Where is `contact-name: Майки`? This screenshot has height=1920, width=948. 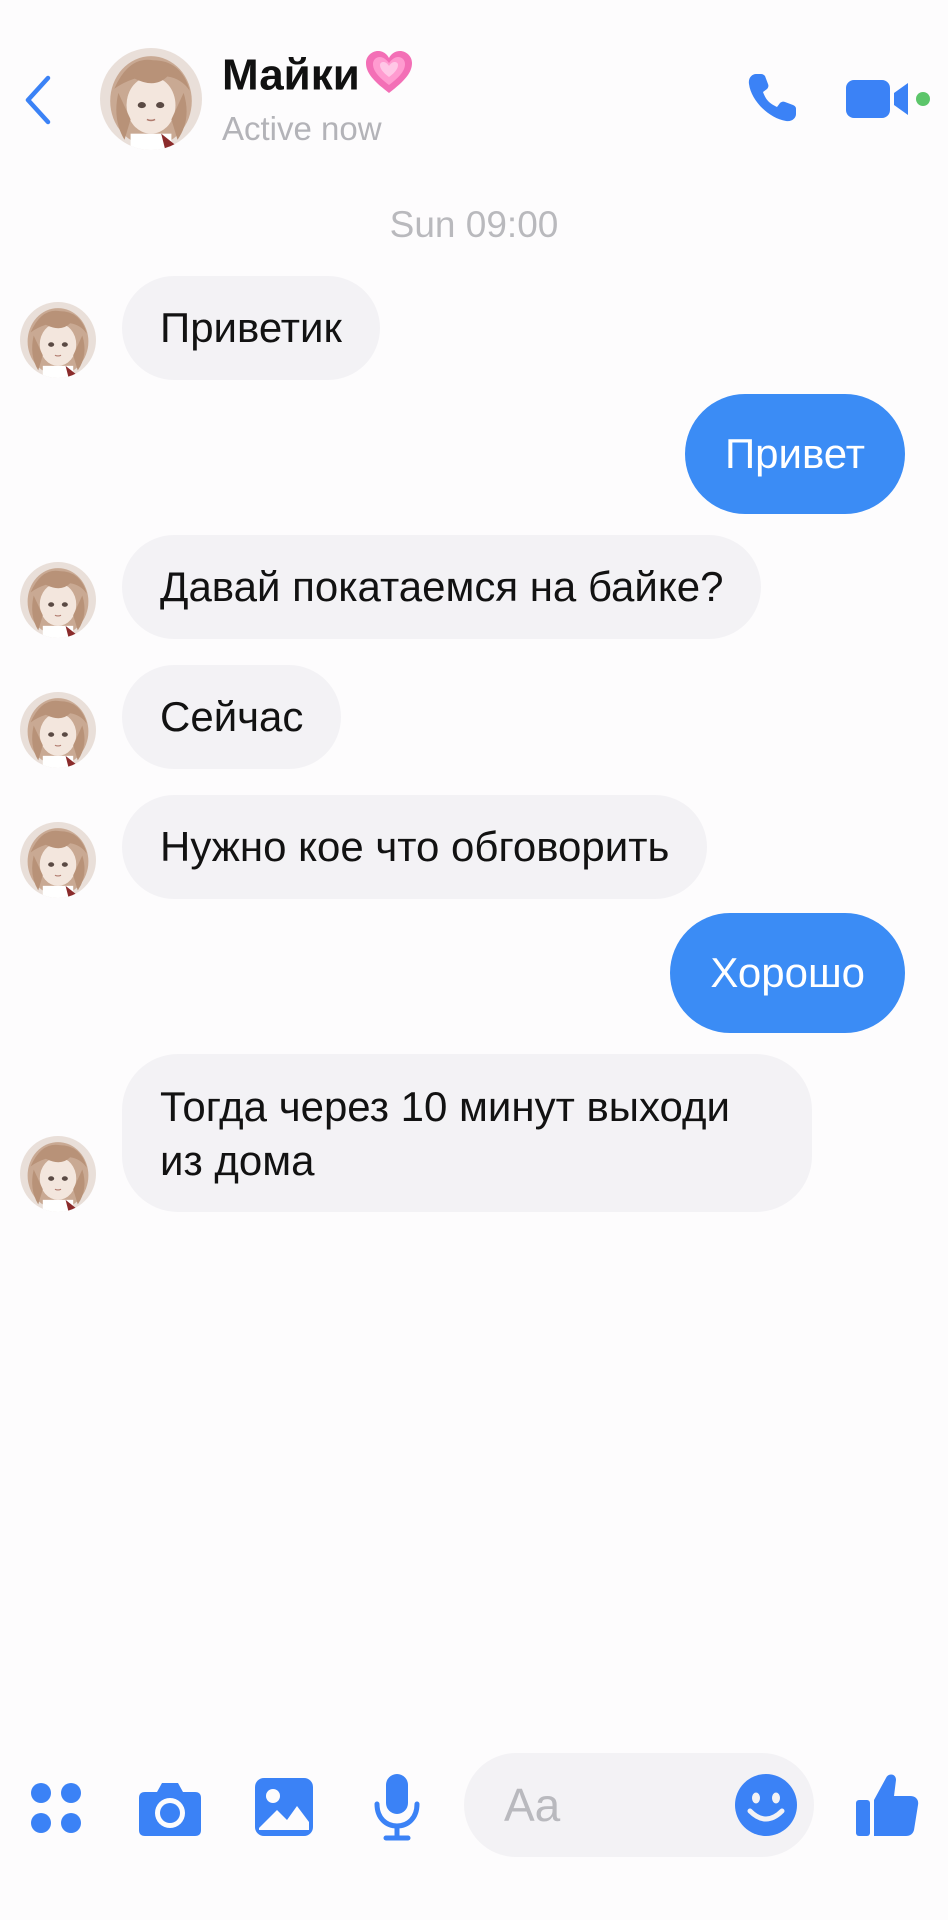
contact-name: Майки is located at coordinates (318, 78).